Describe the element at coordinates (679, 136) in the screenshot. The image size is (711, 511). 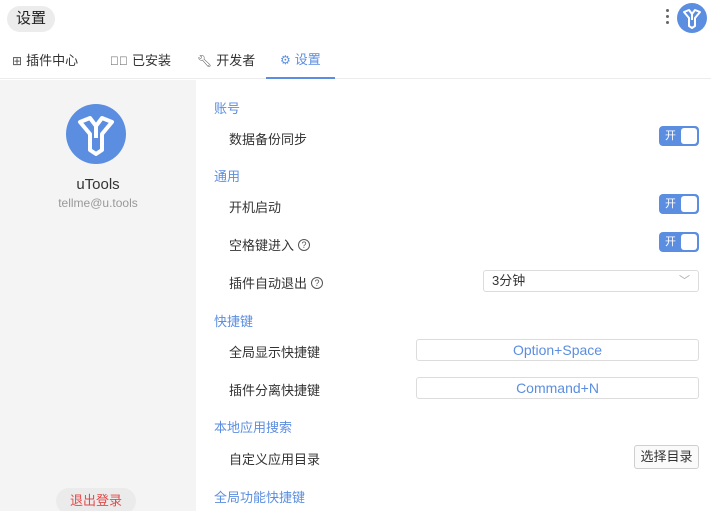
I see `backup-sync-toggle: 开` at that location.